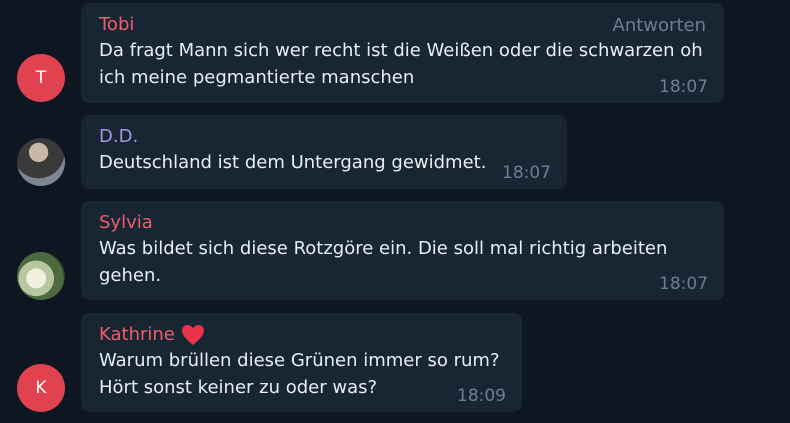 The height and width of the screenshot is (423, 790). Describe the element at coordinates (293, 162) in the screenshot. I see `message-text: Deutschland ist dem Untergang gewidmet.` at that location.